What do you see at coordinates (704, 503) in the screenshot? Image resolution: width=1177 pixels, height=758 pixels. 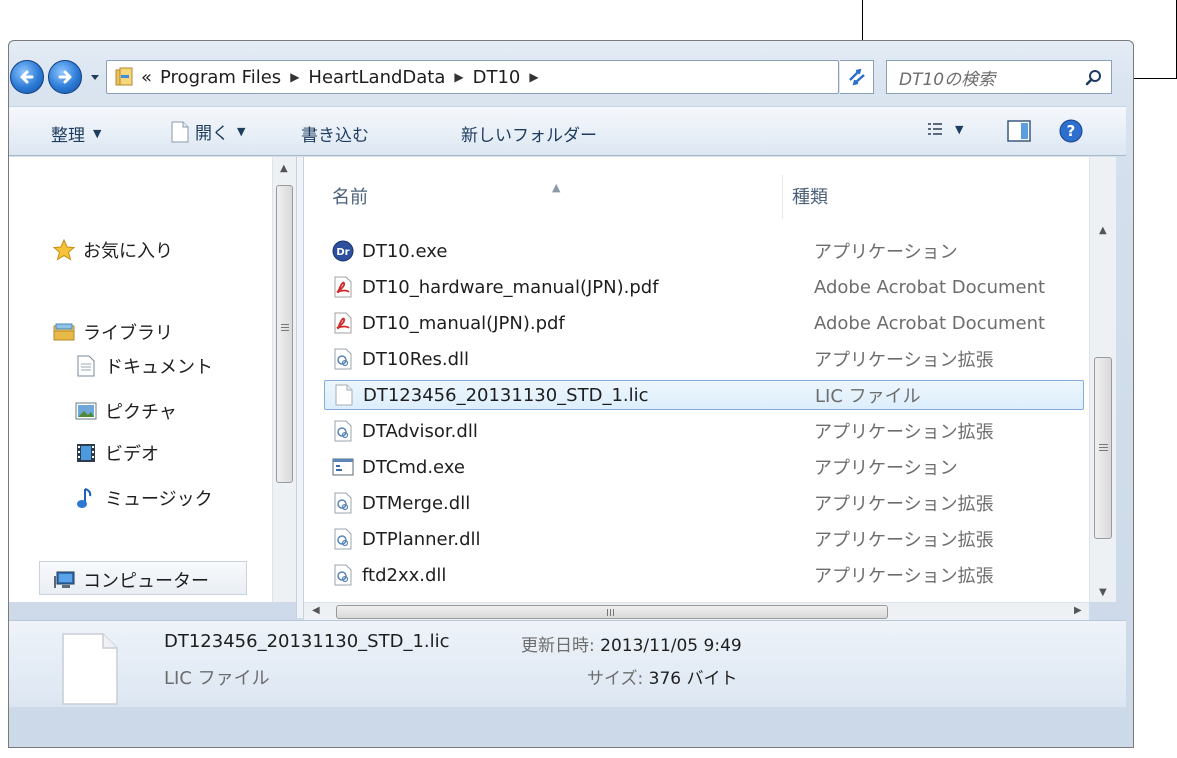 I see `file-row: DTMerge.dll アプリケーション拡張` at bounding box center [704, 503].